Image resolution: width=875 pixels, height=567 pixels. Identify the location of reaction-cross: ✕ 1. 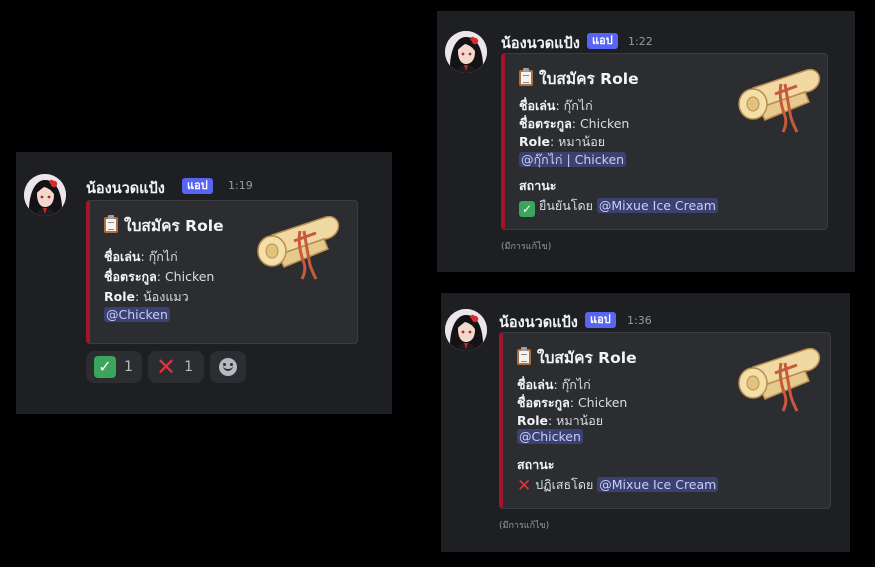
(176, 367).